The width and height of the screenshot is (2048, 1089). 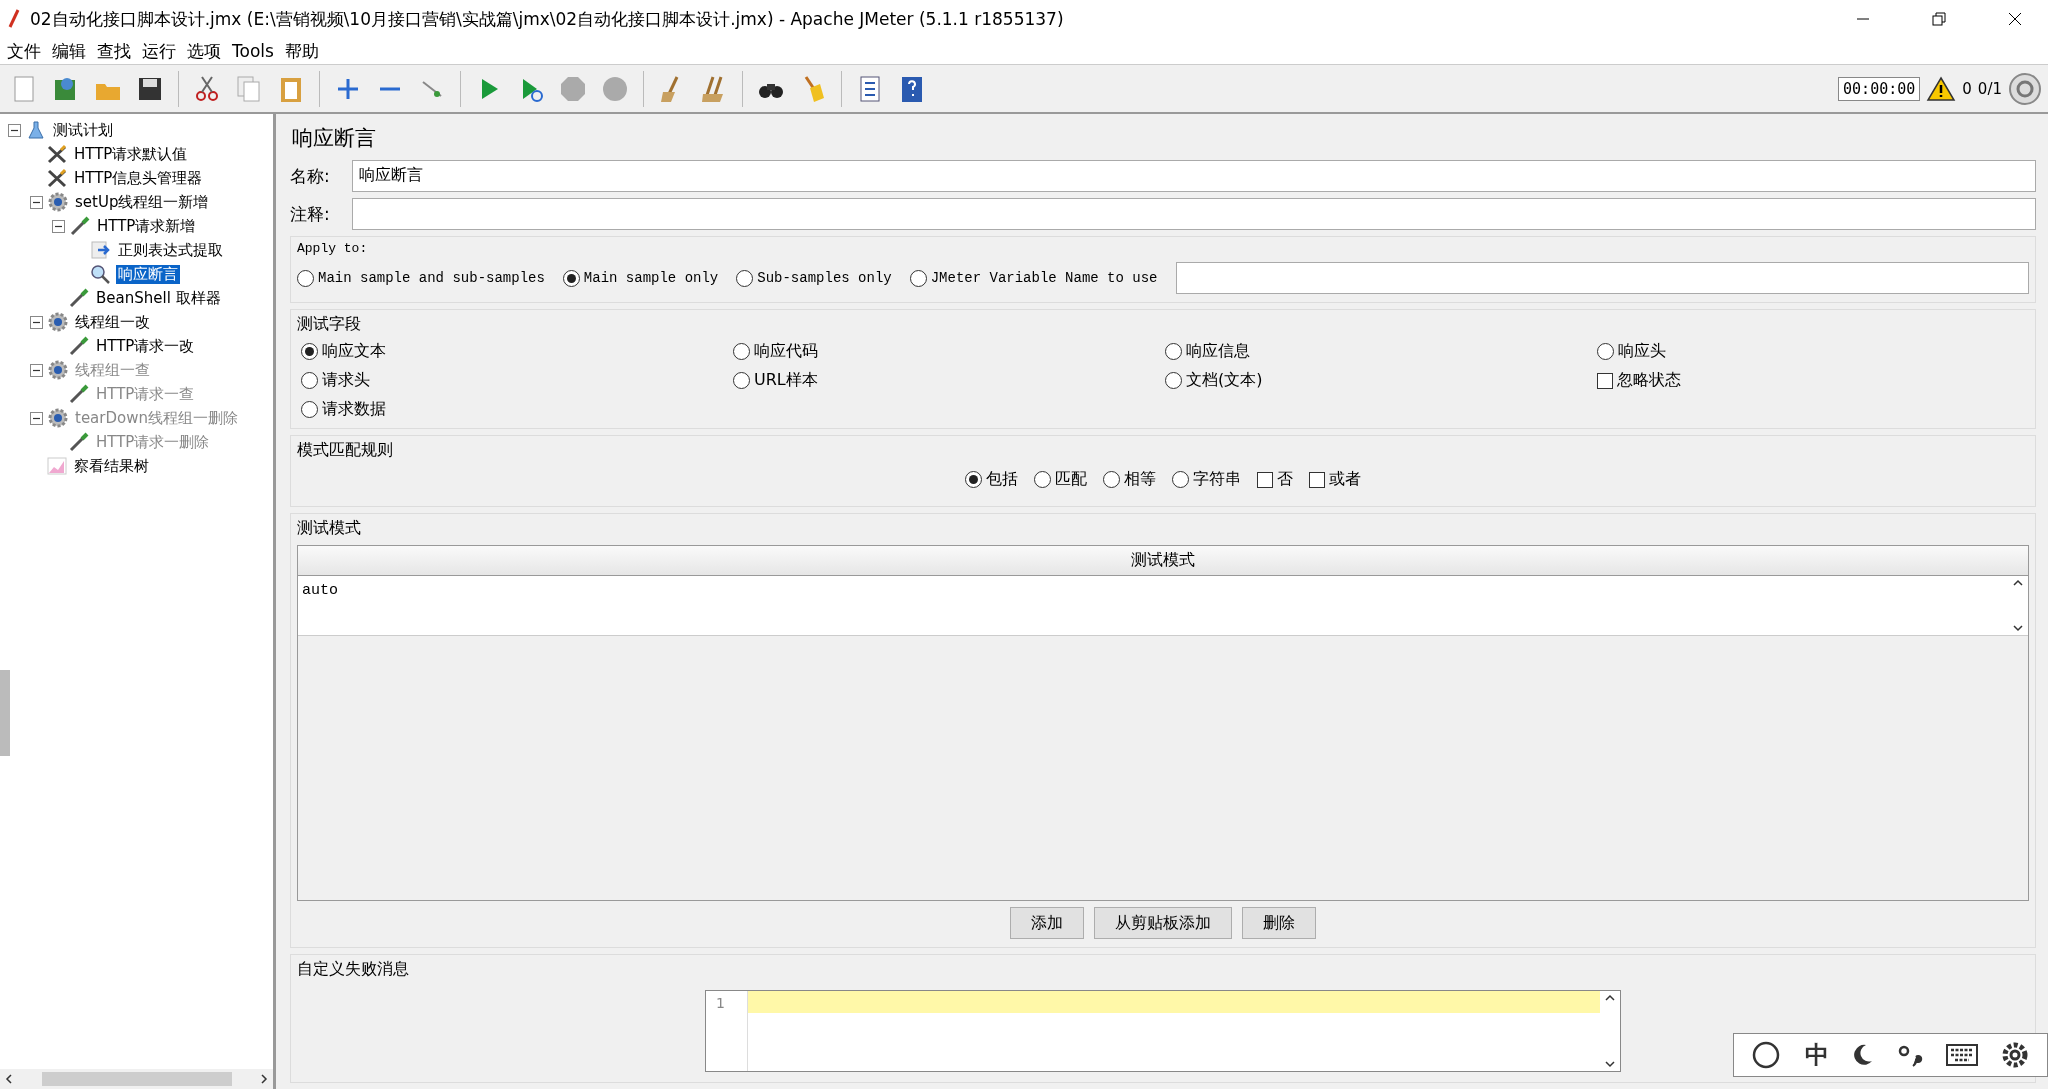 I want to click on radio-button: Sub-samples only, so click(x=814, y=278).